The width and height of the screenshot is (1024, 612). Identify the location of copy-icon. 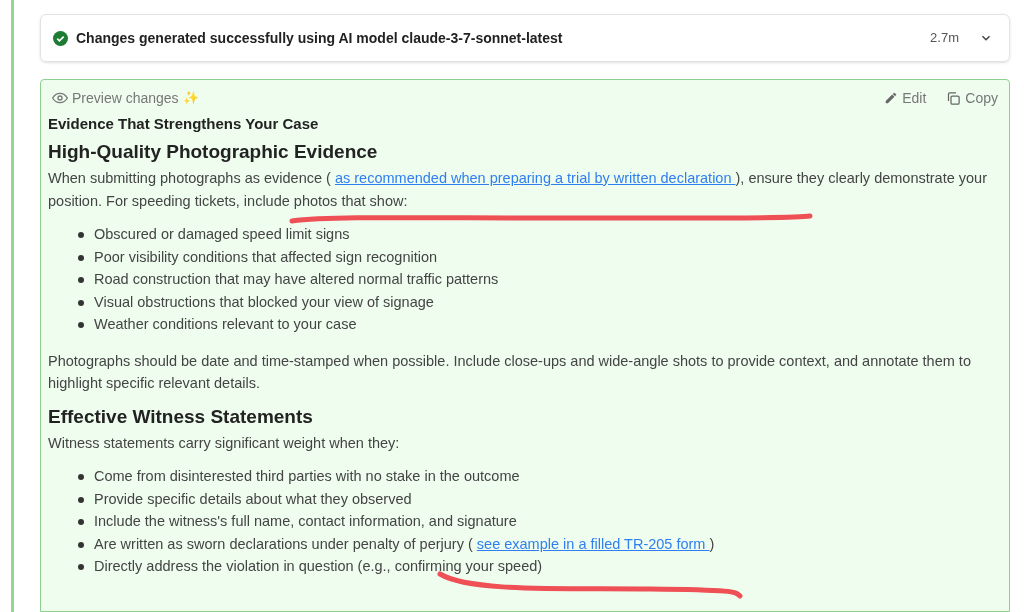
(954, 98).